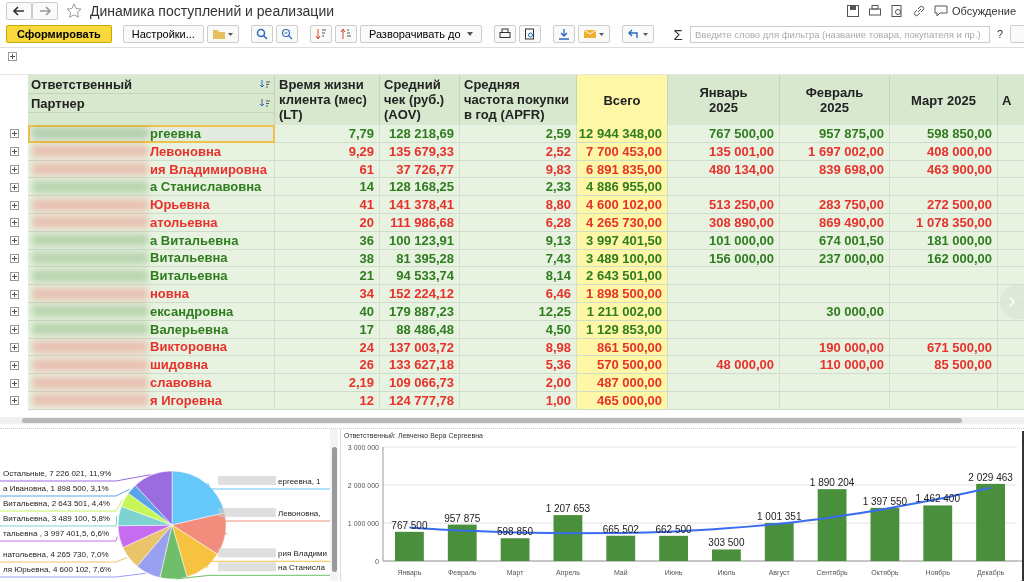 This screenshot has width=1024, height=582. What do you see at coordinates (151, 187) in the screenshot?
I see `table-cell: а Станиславовна` at bounding box center [151, 187].